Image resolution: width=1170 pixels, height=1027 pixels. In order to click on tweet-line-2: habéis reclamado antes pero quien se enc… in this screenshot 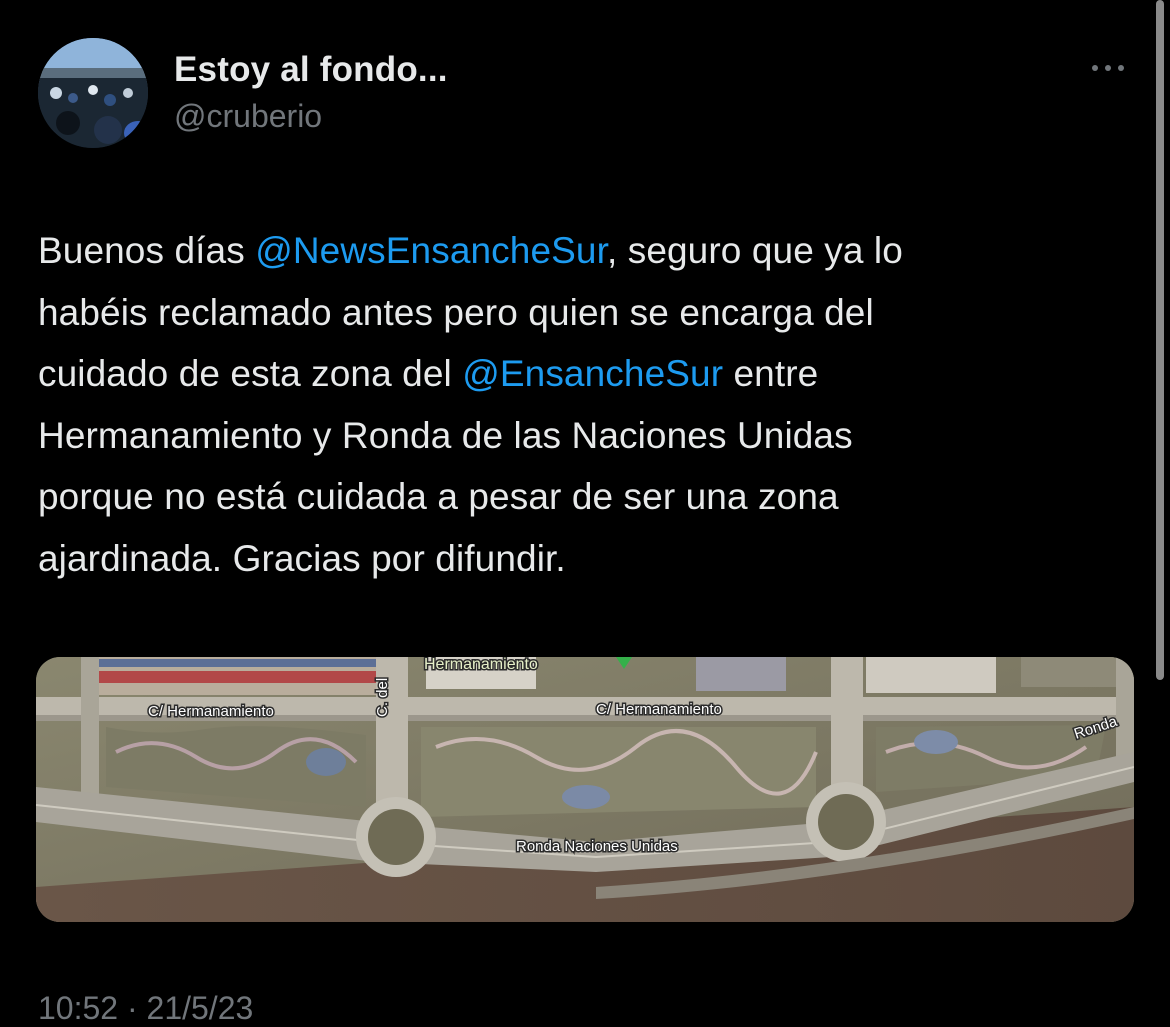, I will do `click(456, 312)`.